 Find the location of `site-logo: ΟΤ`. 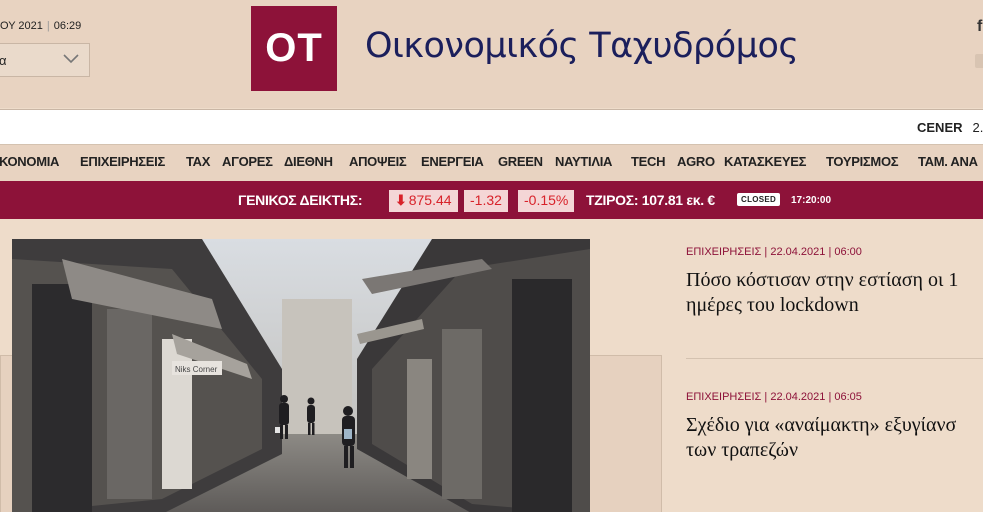

site-logo: ΟΤ is located at coordinates (294, 48).